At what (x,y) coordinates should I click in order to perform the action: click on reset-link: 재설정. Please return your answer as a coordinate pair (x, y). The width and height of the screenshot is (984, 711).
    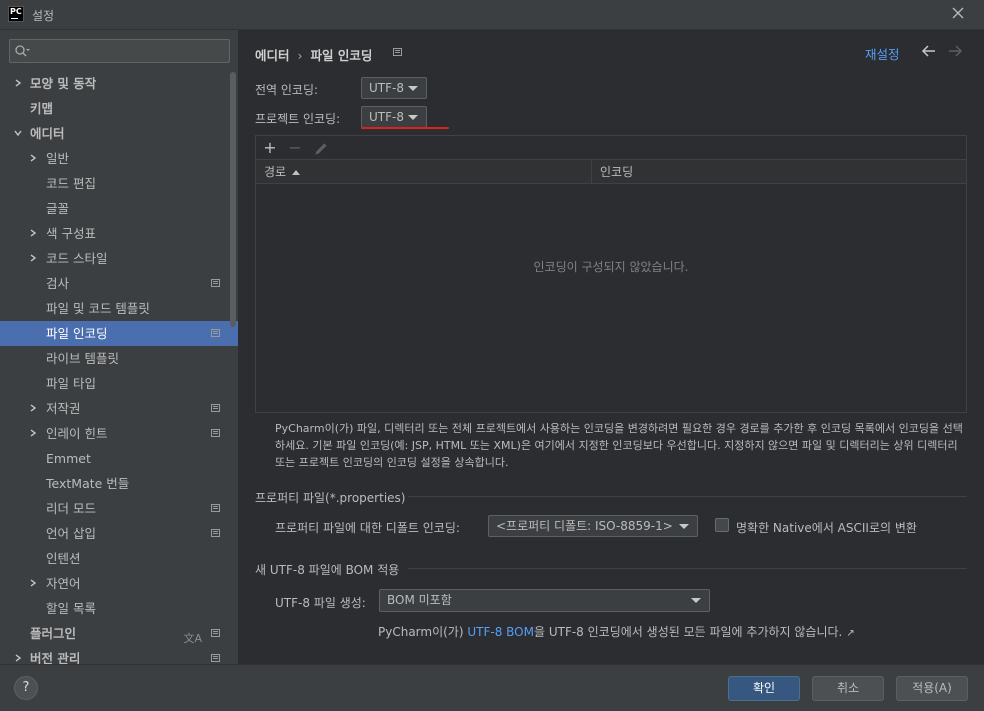
    Looking at the image, I should click on (882, 53).